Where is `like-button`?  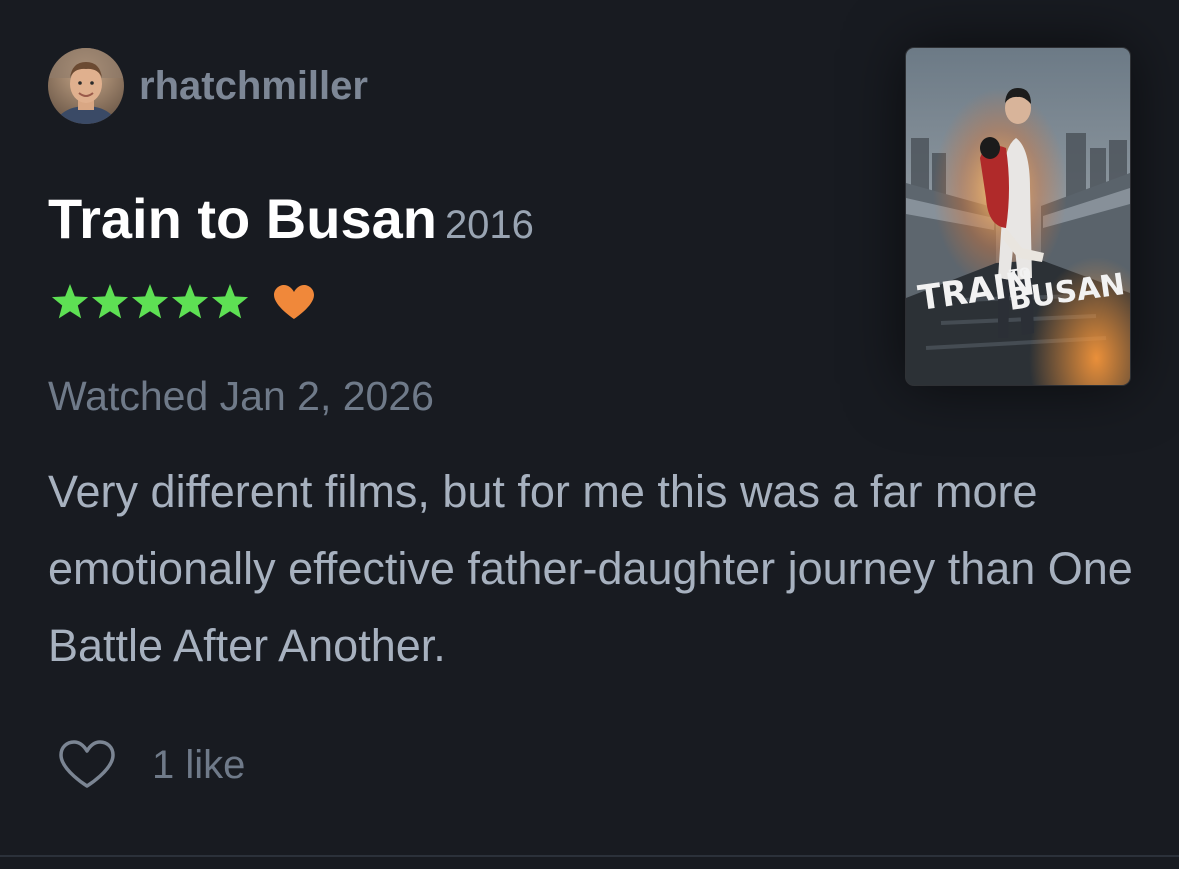 like-button is located at coordinates (87, 765).